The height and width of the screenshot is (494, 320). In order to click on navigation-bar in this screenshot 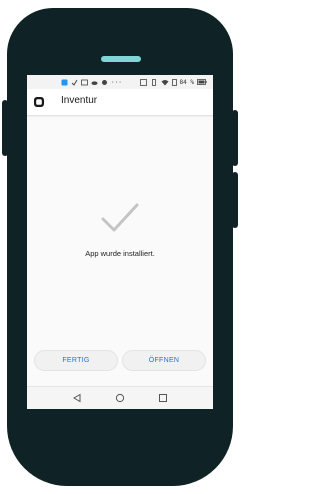, I will do `click(120, 397)`.